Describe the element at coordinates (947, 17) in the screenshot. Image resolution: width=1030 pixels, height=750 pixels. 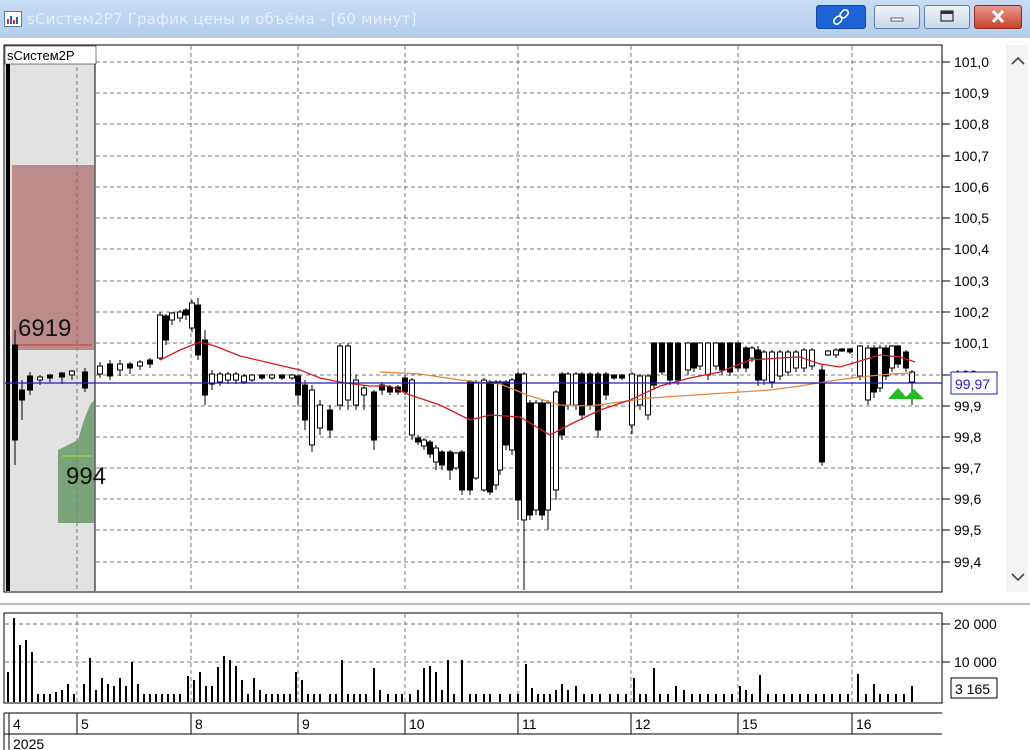
I see `maximize-button` at that location.